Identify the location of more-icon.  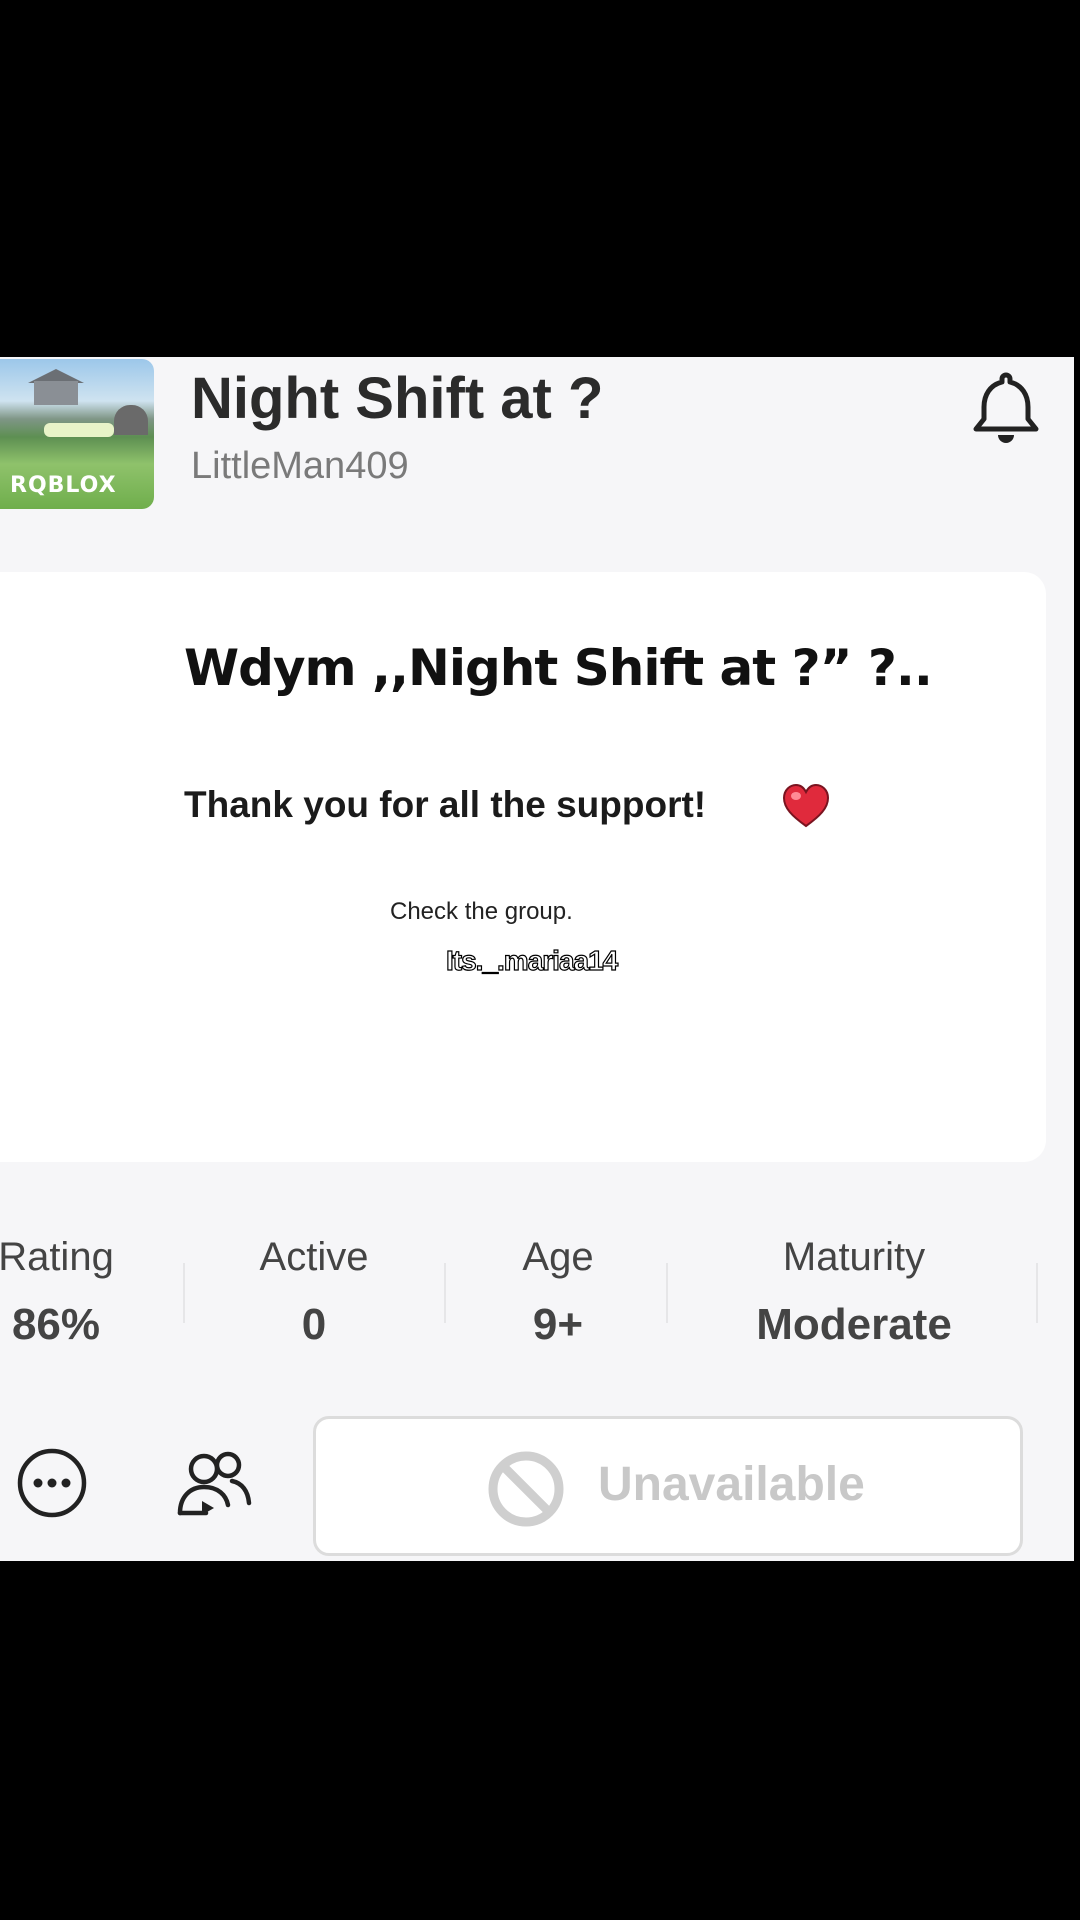
(52, 1483).